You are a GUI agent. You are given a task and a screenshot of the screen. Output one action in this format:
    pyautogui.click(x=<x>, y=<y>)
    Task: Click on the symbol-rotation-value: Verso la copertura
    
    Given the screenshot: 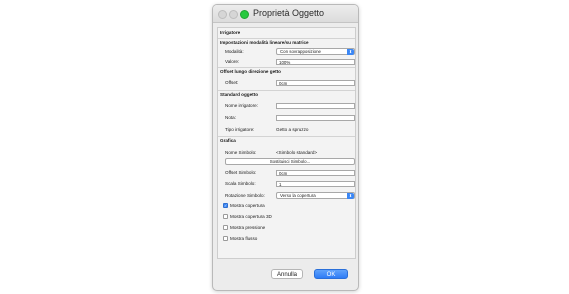 What is the action you would take?
    pyautogui.click(x=298, y=195)
    